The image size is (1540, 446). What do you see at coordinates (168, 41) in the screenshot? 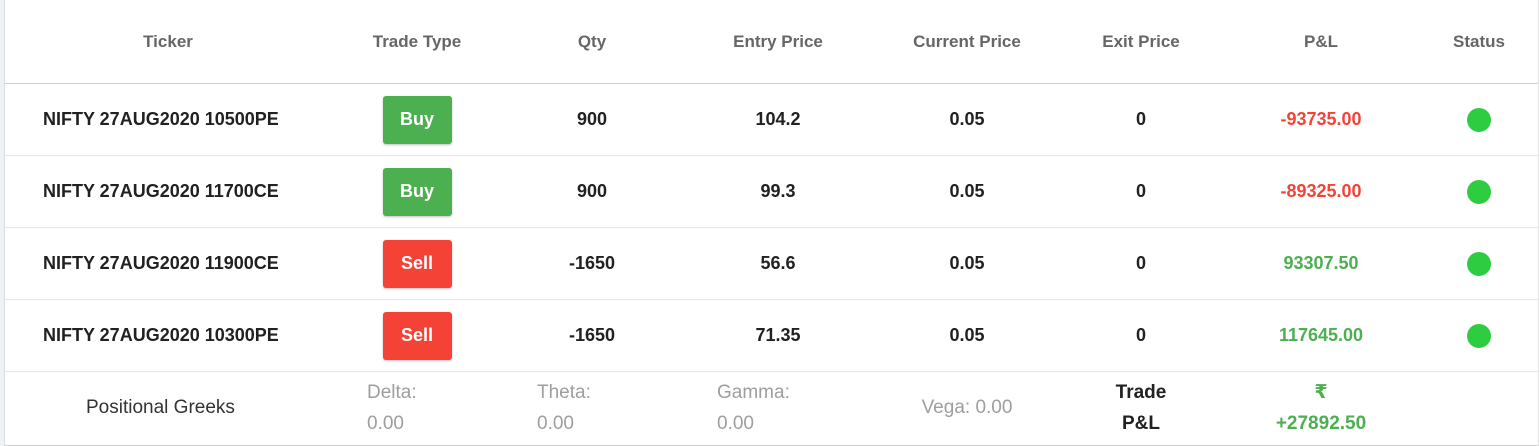
I see `header-ticker: Ticker` at bounding box center [168, 41].